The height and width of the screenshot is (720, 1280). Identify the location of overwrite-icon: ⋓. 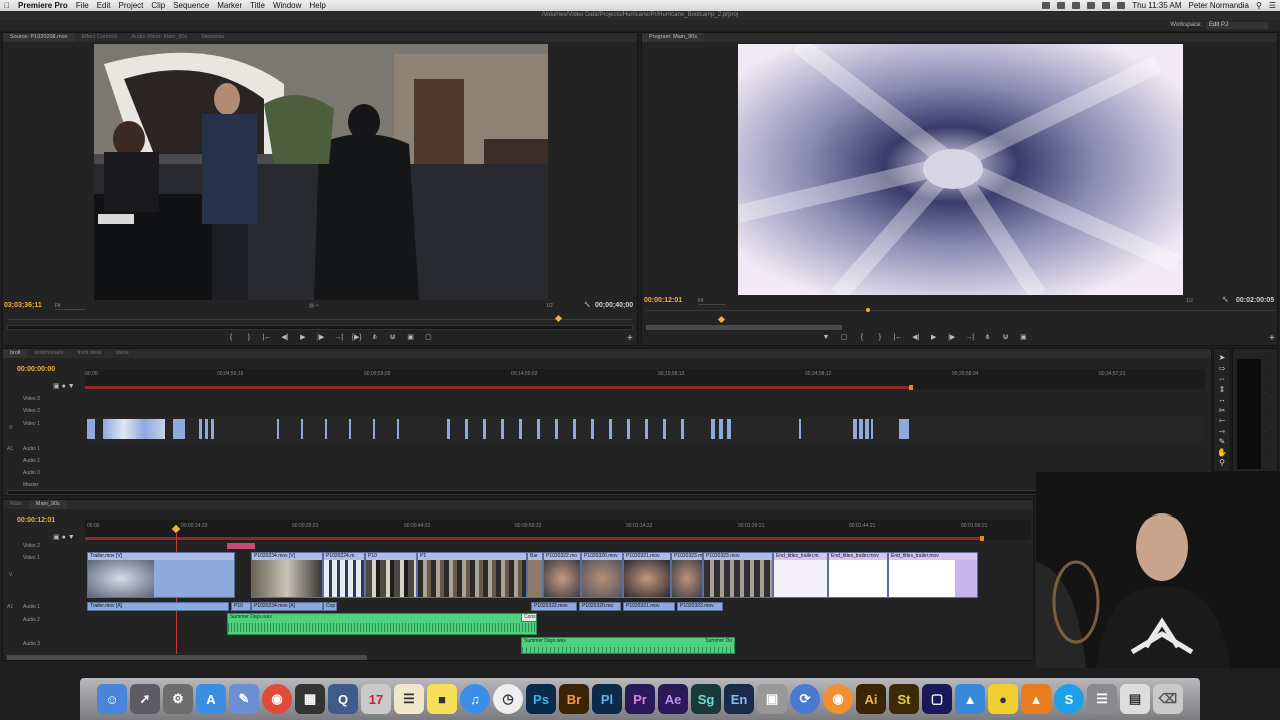
(393, 338).